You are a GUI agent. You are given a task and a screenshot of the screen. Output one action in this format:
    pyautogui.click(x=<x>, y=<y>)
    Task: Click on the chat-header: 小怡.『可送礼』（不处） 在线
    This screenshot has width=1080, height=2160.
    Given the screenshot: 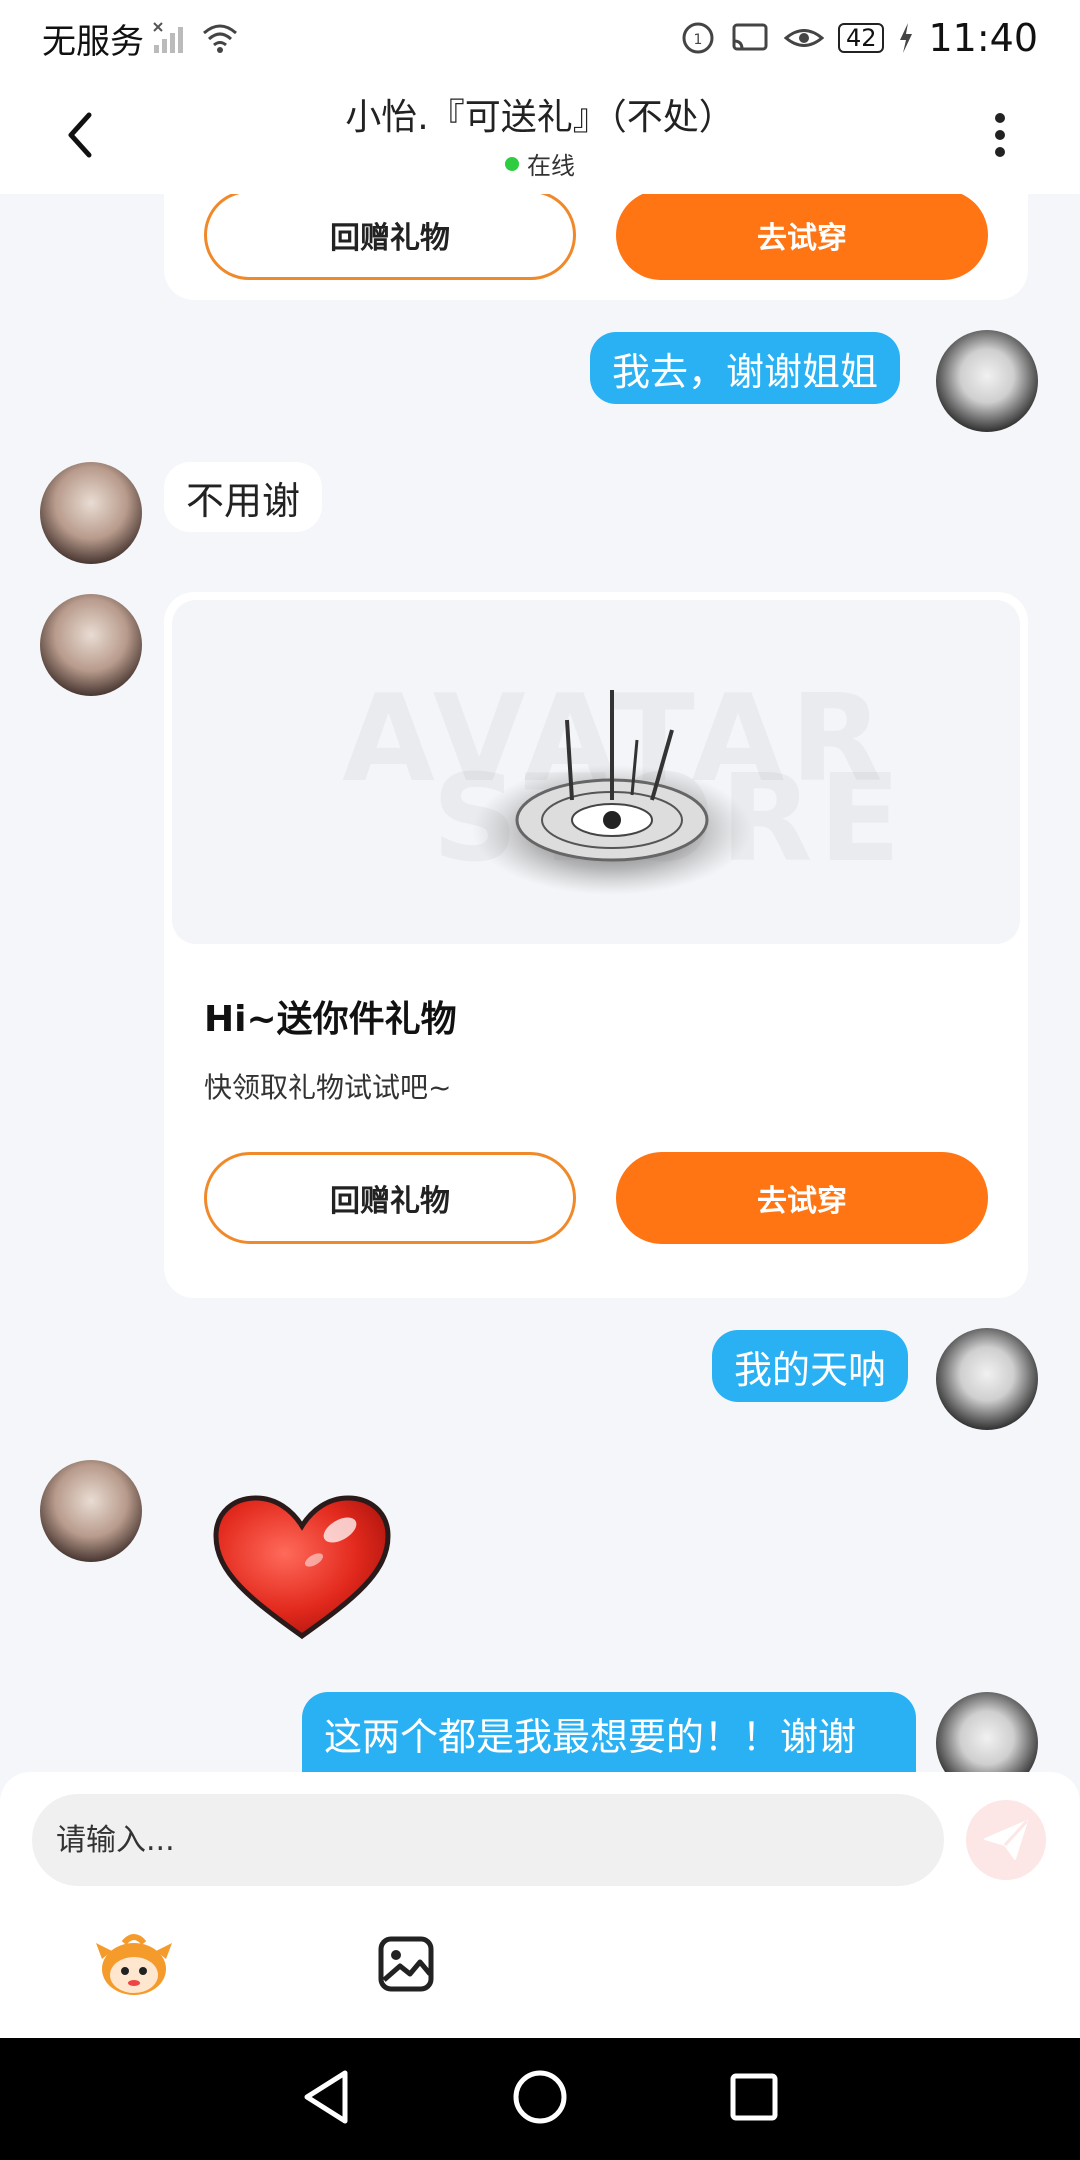 What is the action you would take?
    pyautogui.click(x=540, y=135)
    